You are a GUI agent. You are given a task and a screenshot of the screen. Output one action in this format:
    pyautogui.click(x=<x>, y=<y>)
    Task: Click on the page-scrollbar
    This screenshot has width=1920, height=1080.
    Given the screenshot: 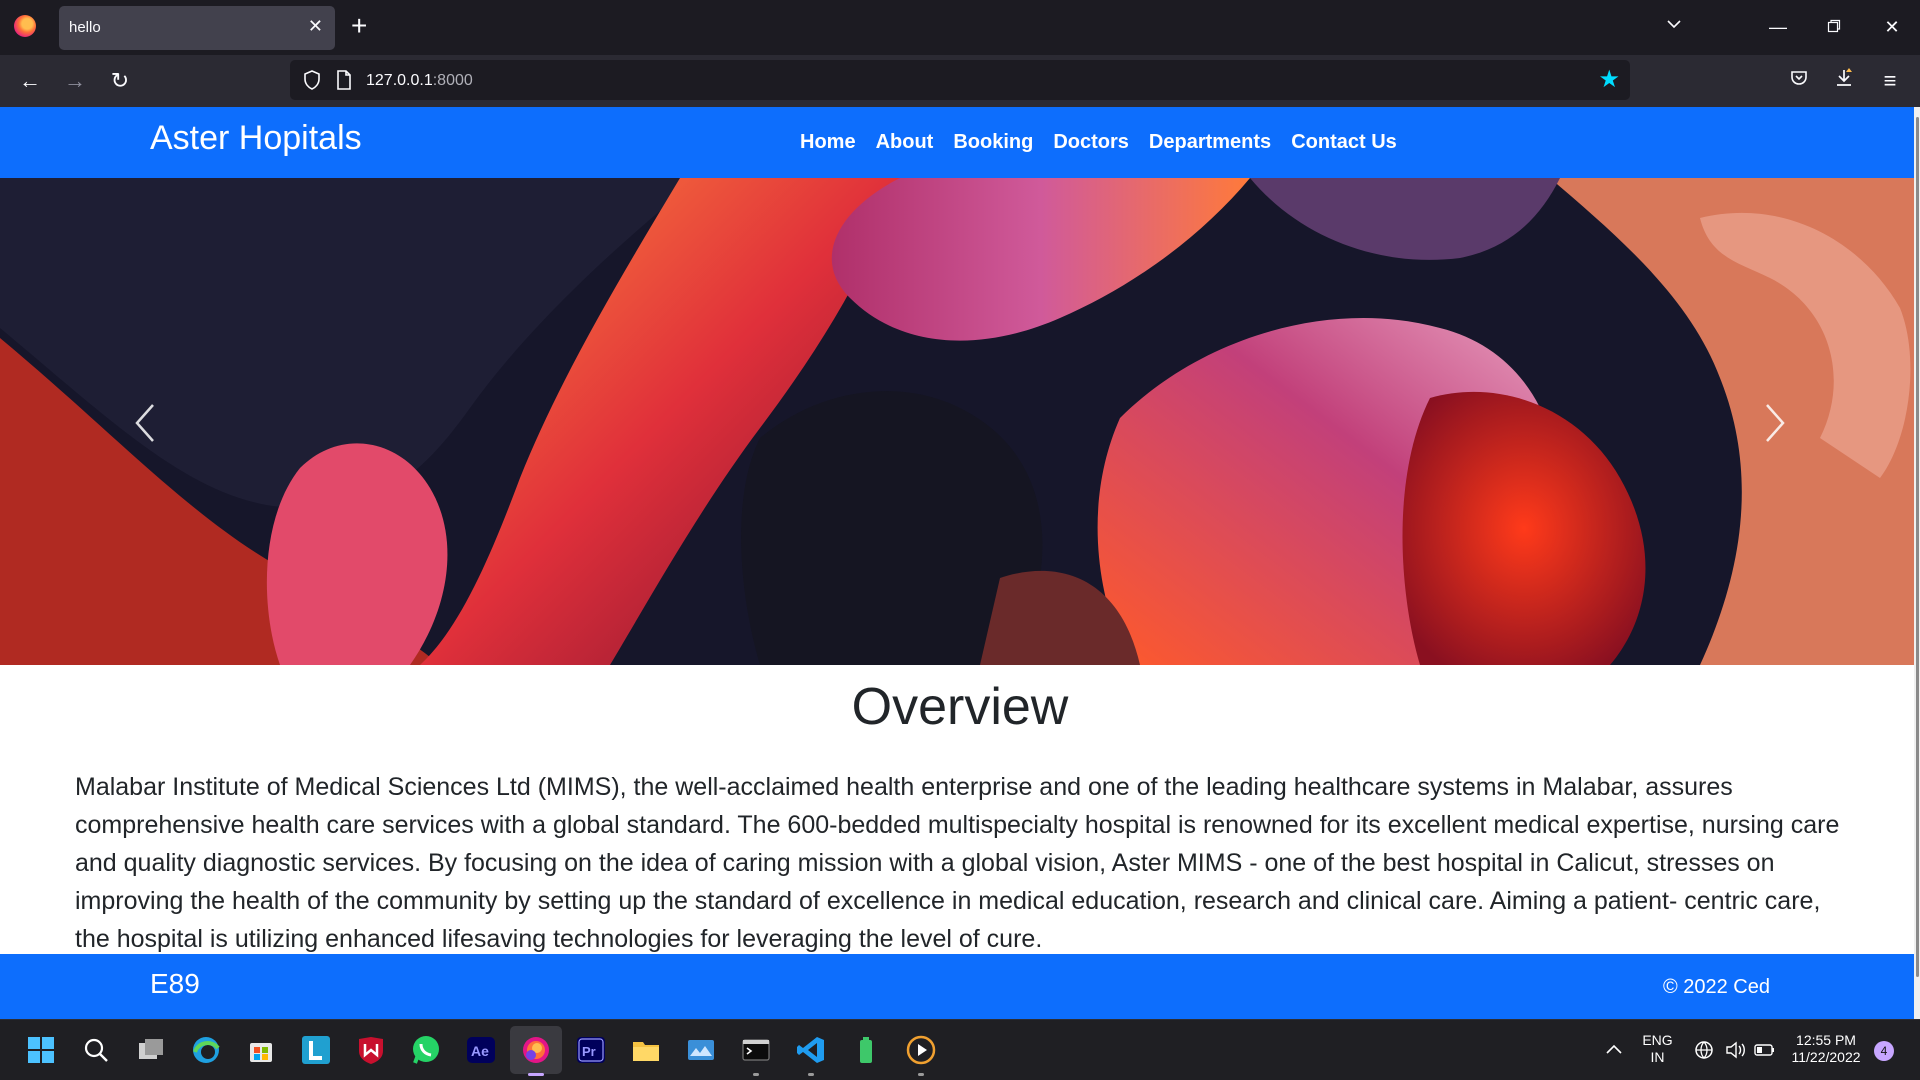 What is the action you would take?
    pyautogui.click(x=1917, y=563)
    